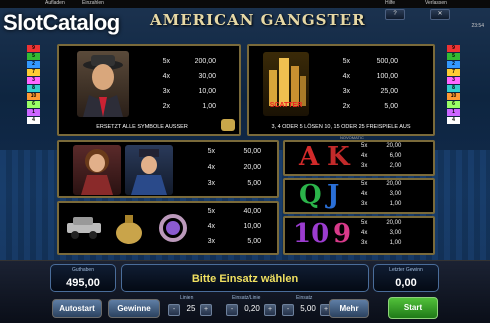  Describe the element at coordinates (309, 157) in the screenshot. I see `letter-a-symbol: A` at that location.